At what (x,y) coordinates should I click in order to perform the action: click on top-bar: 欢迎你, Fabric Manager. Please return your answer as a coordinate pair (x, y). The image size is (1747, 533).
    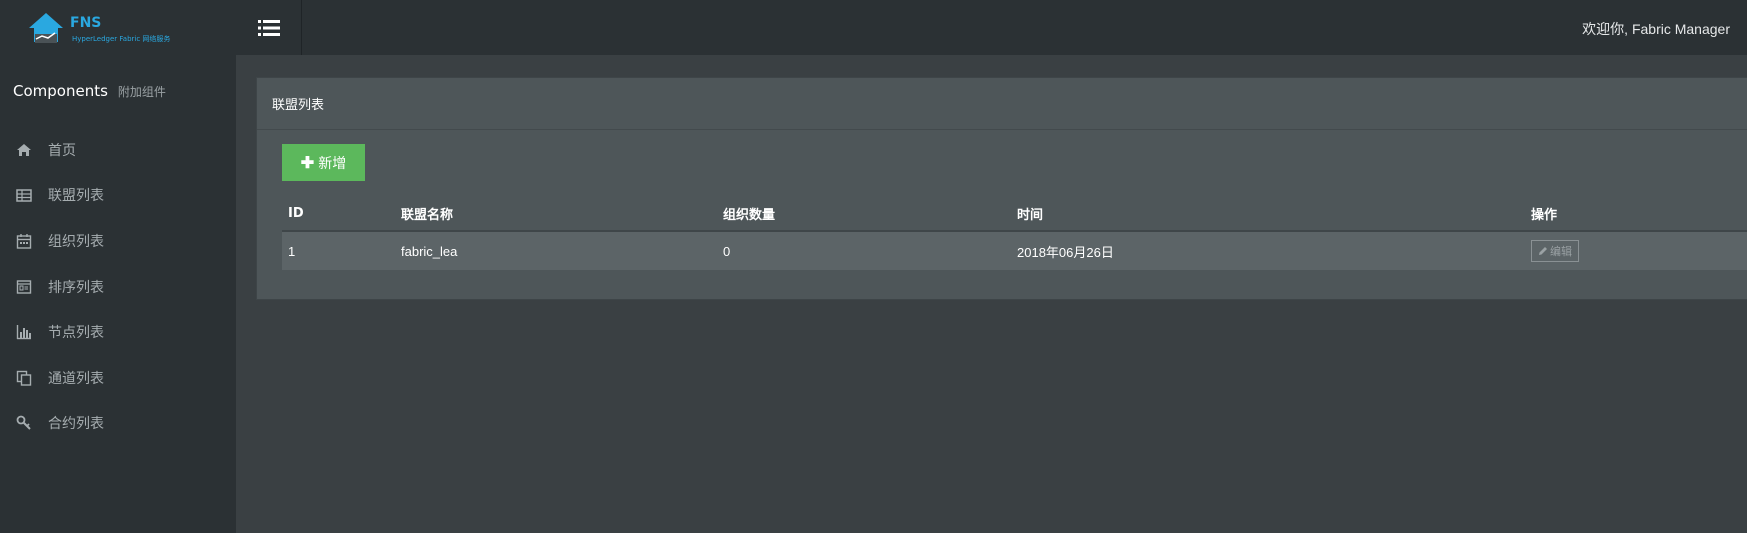
    Looking at the image, I should click on (991, 27).